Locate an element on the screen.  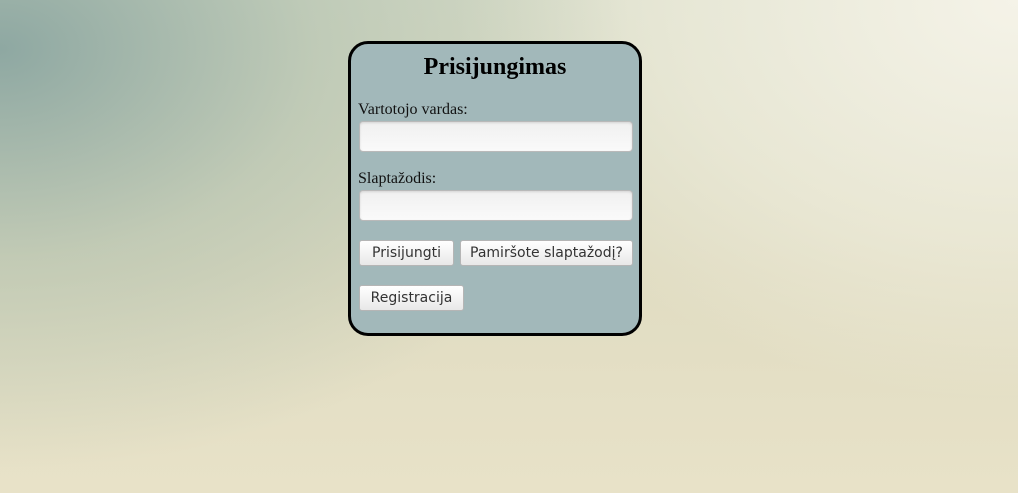
username-label: Vartotojo vardas: is located at coordinates (413, 109).